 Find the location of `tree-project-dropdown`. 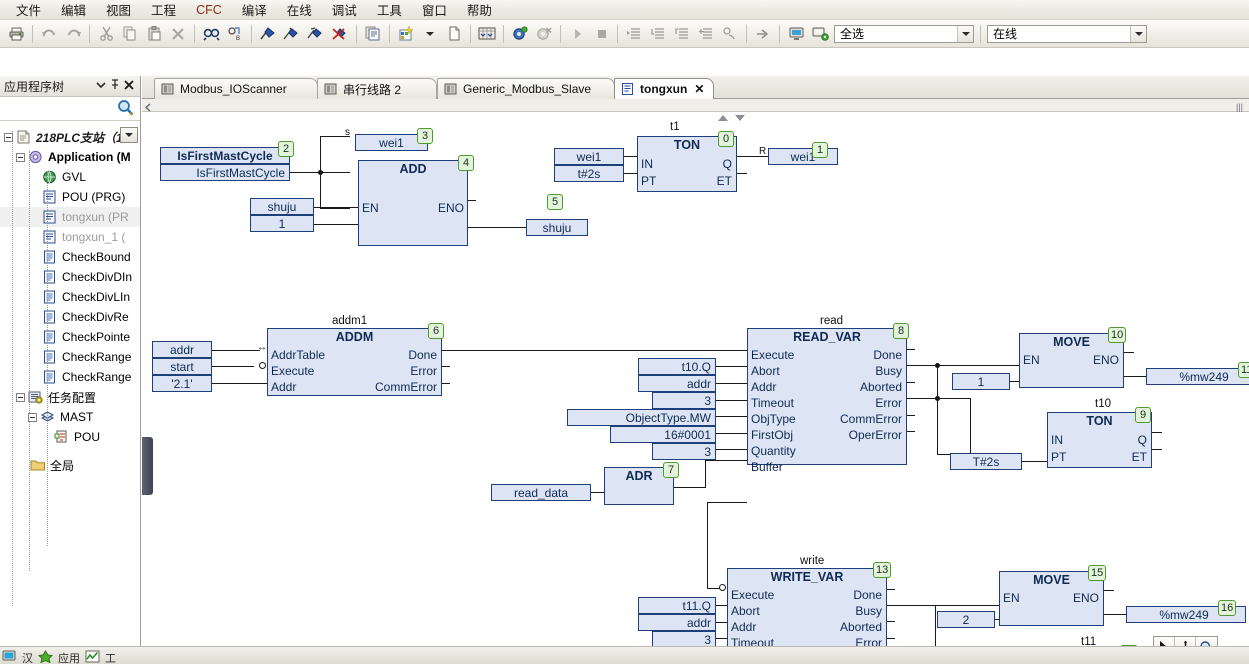

tree-project-dropdown is located at coordinates (129, 135).